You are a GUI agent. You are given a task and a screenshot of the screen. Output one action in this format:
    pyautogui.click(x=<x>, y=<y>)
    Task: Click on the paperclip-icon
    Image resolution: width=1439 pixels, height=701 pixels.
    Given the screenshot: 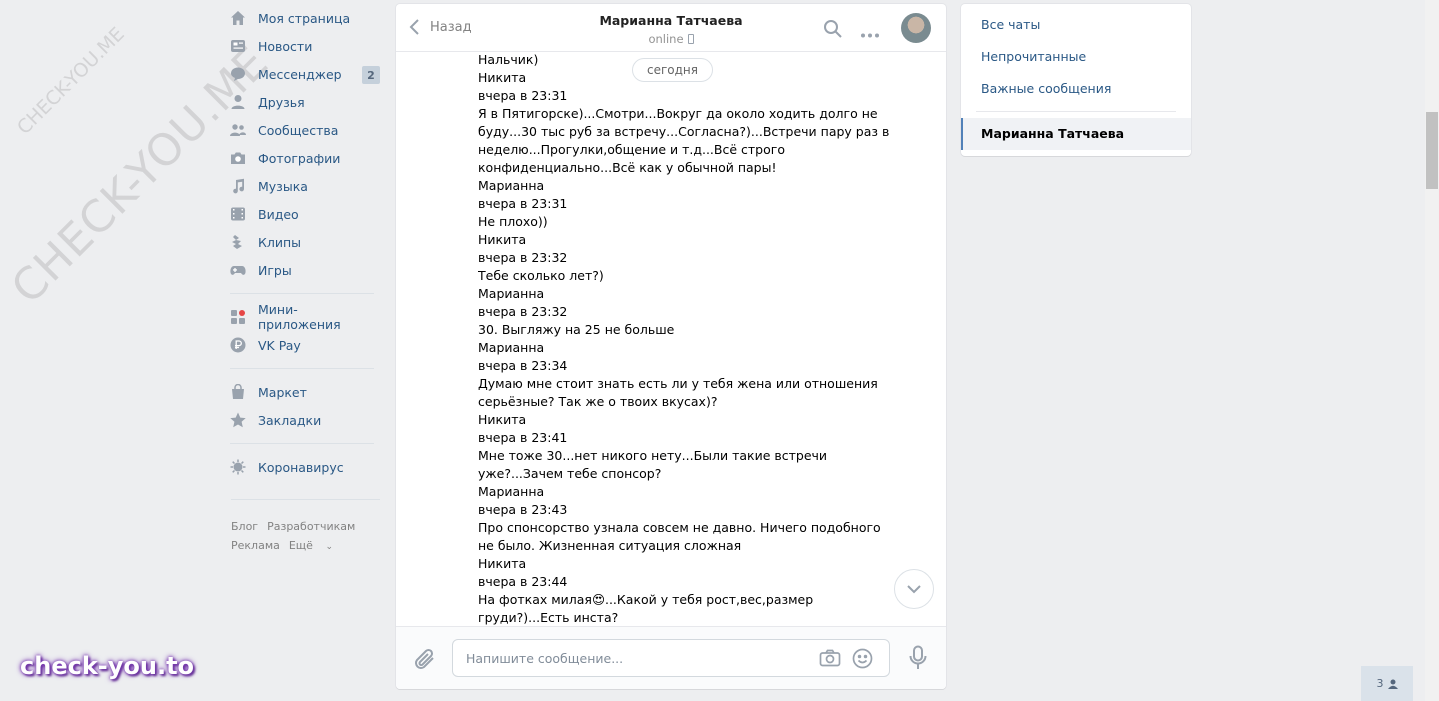 What is the action you would take?
    pyautogui.click(x=425, y=660)
    